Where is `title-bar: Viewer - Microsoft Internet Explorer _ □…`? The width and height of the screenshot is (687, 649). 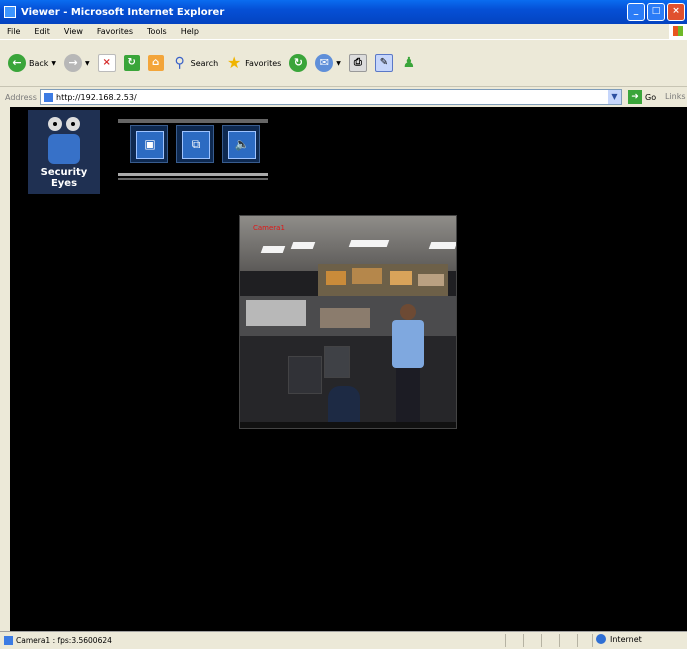 title-bar: Viewer - Microsoft Internet Explorer _ □… is located at coordinates (343, 12).